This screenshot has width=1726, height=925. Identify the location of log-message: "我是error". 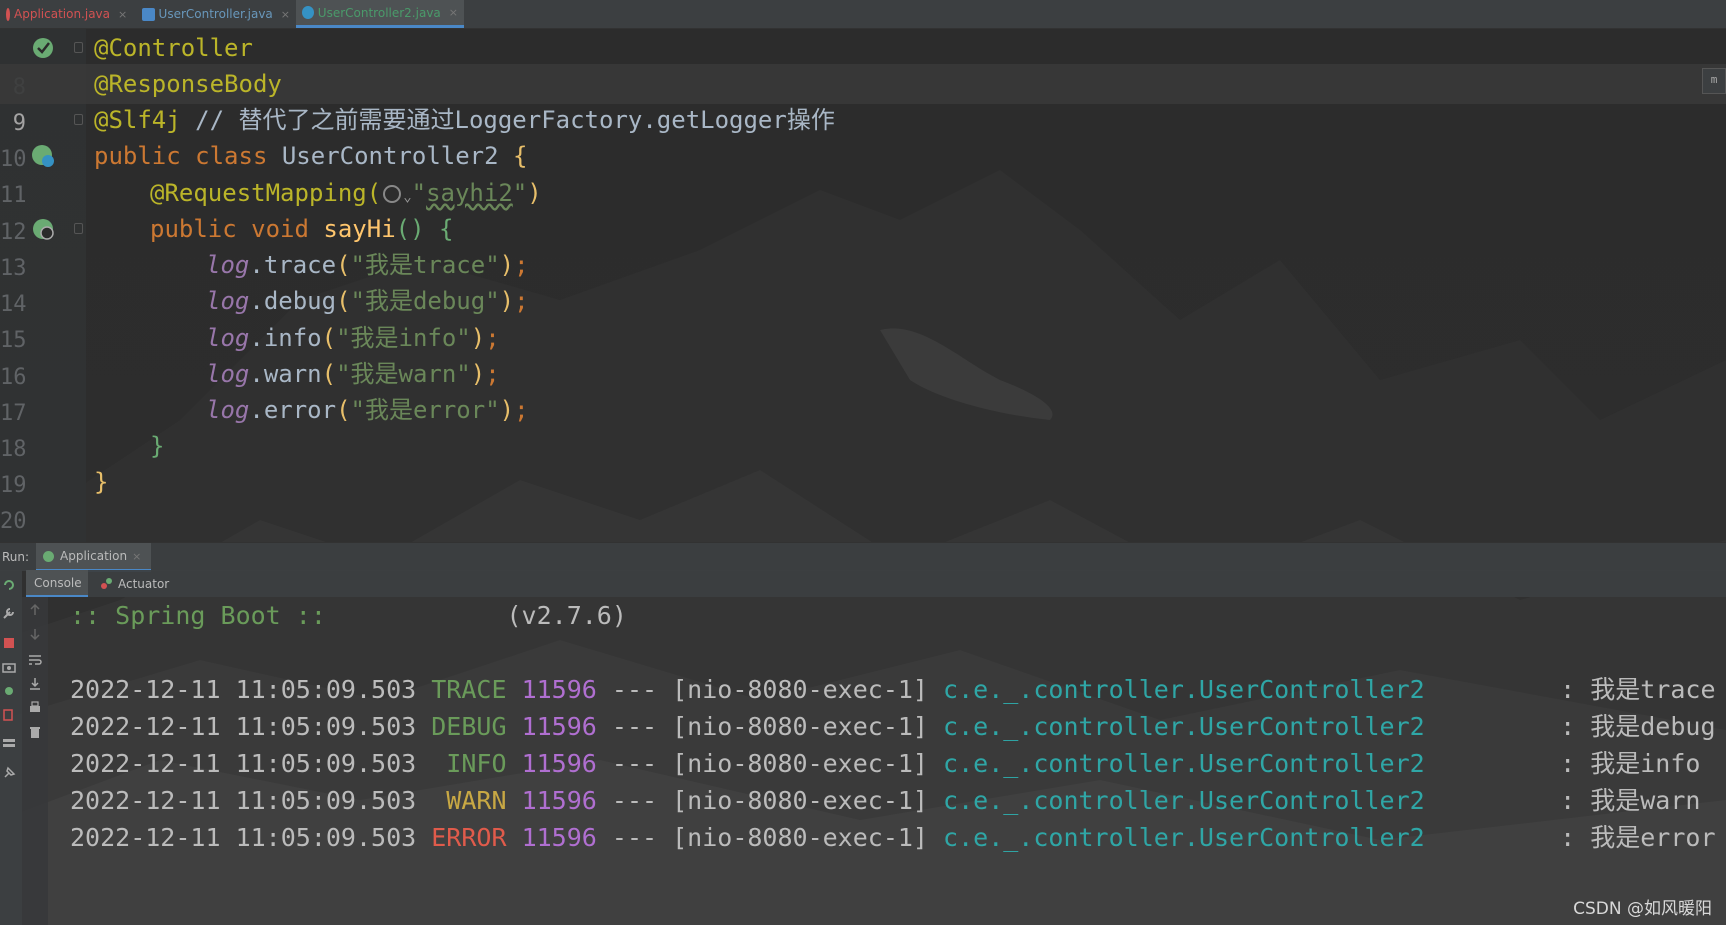
(425, 410).